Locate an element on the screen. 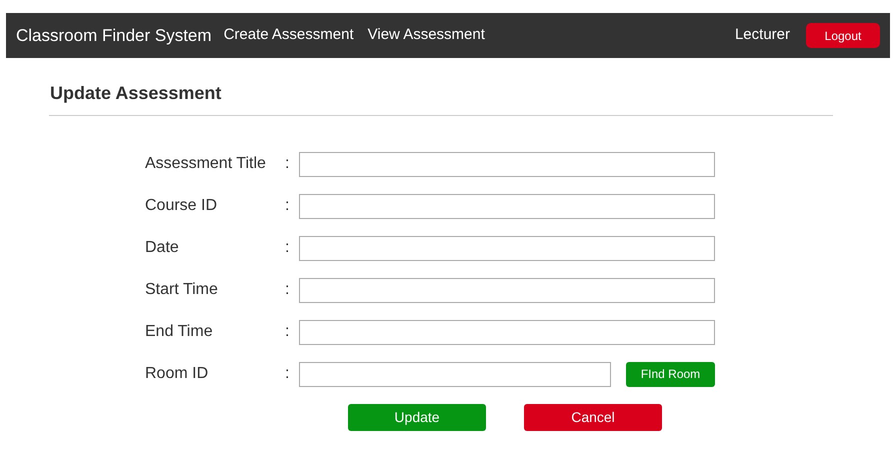 The height and width of the screenshot is (468, 893). logout-button: Logout is located at coordinates (843, 35).